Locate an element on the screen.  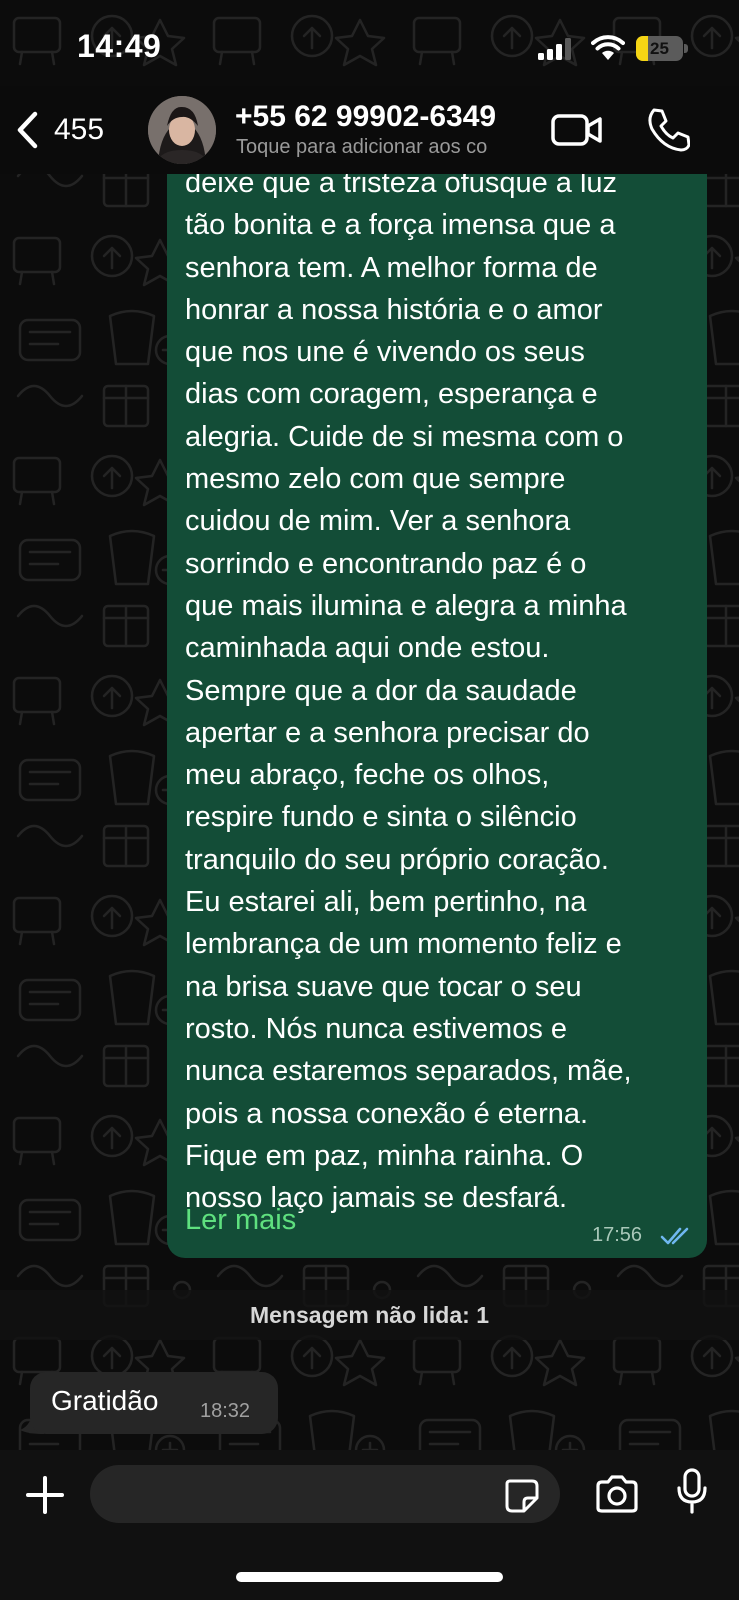
double-check-icon is located at coordinates (674, 1236).